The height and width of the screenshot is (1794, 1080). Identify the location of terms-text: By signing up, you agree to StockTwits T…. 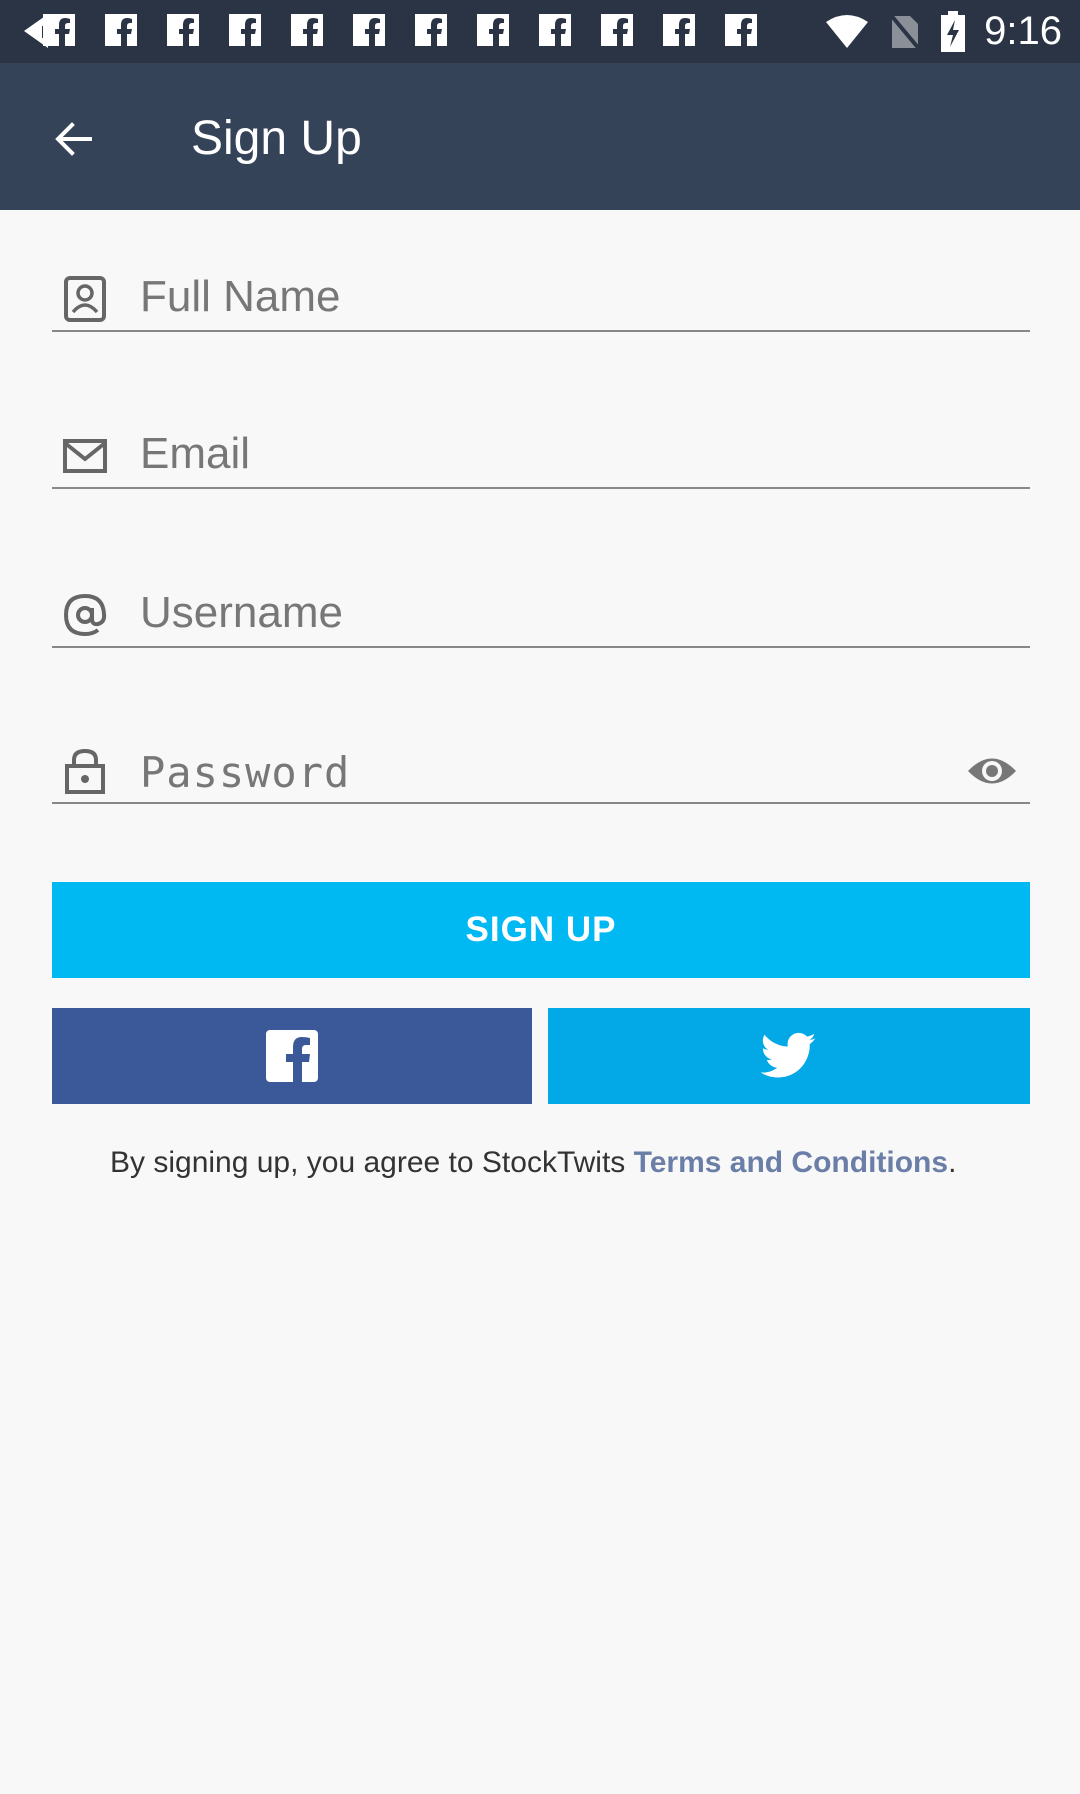
(533, 1163).